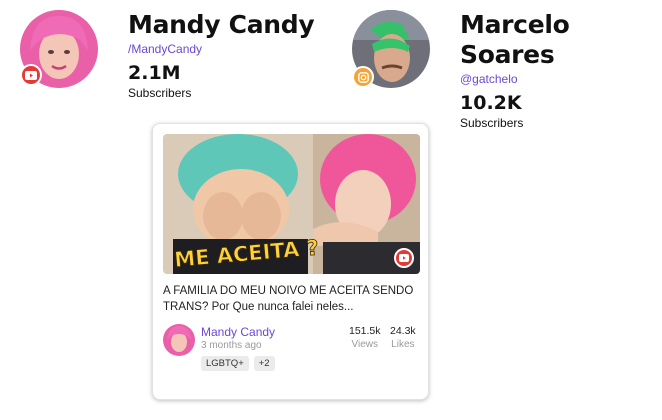 This screenshot has height=420, width=662. Describe the element at coordinates (365, 344) in the screenshot. I see `views-label: Views` at that location.